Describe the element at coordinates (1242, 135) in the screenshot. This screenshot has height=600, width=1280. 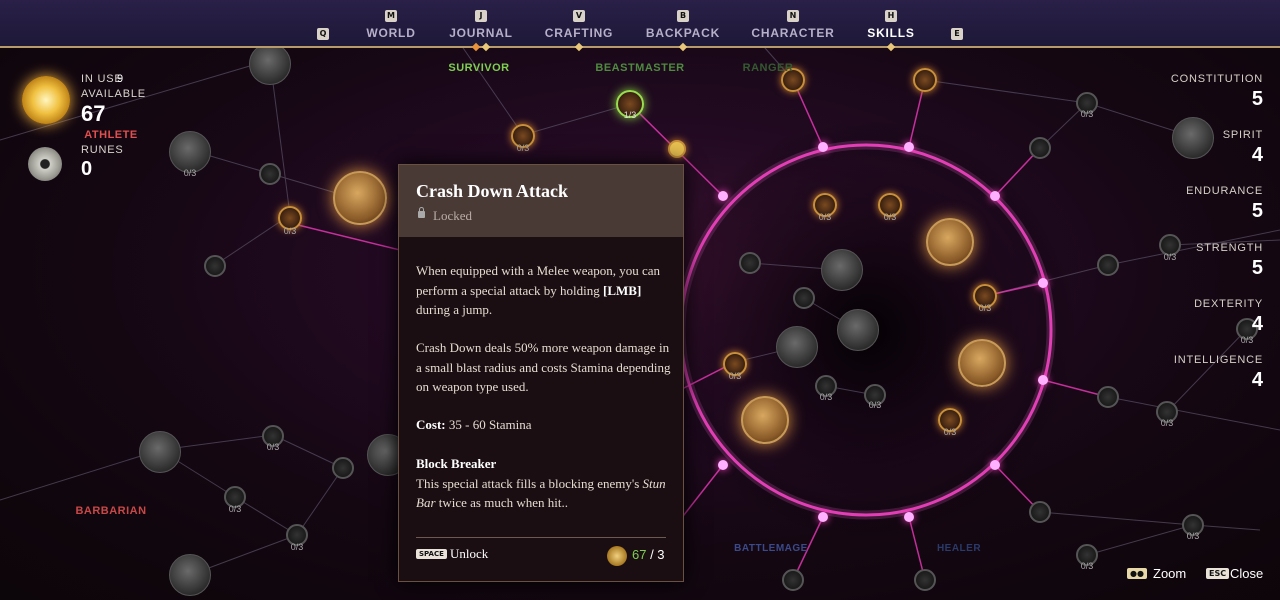
I see `stat-label-spirit: SPIRIT` at that location.